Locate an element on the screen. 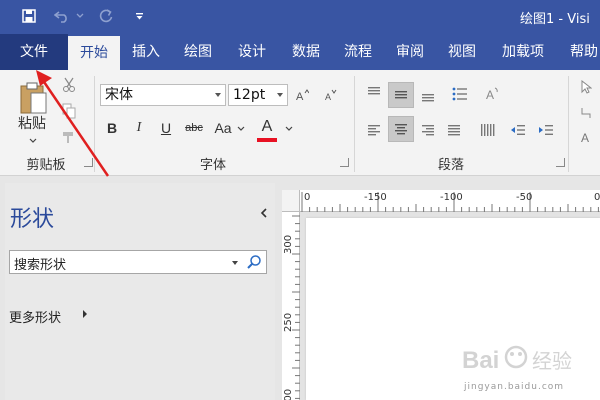 Image resolution: width=600 pixels, height=400 pixels. svg-text: Bai is located at coordinates (480, 360).